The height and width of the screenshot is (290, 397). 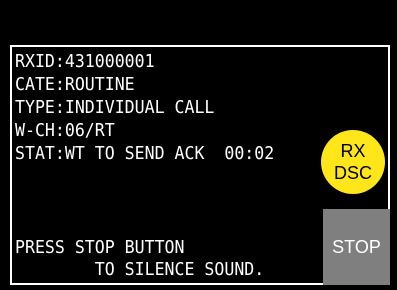 What do you see at coordinates (352, 173) in the screenshot?
I see `rx-dsc-label-line2: DSC` at bounding box center [352, 173].